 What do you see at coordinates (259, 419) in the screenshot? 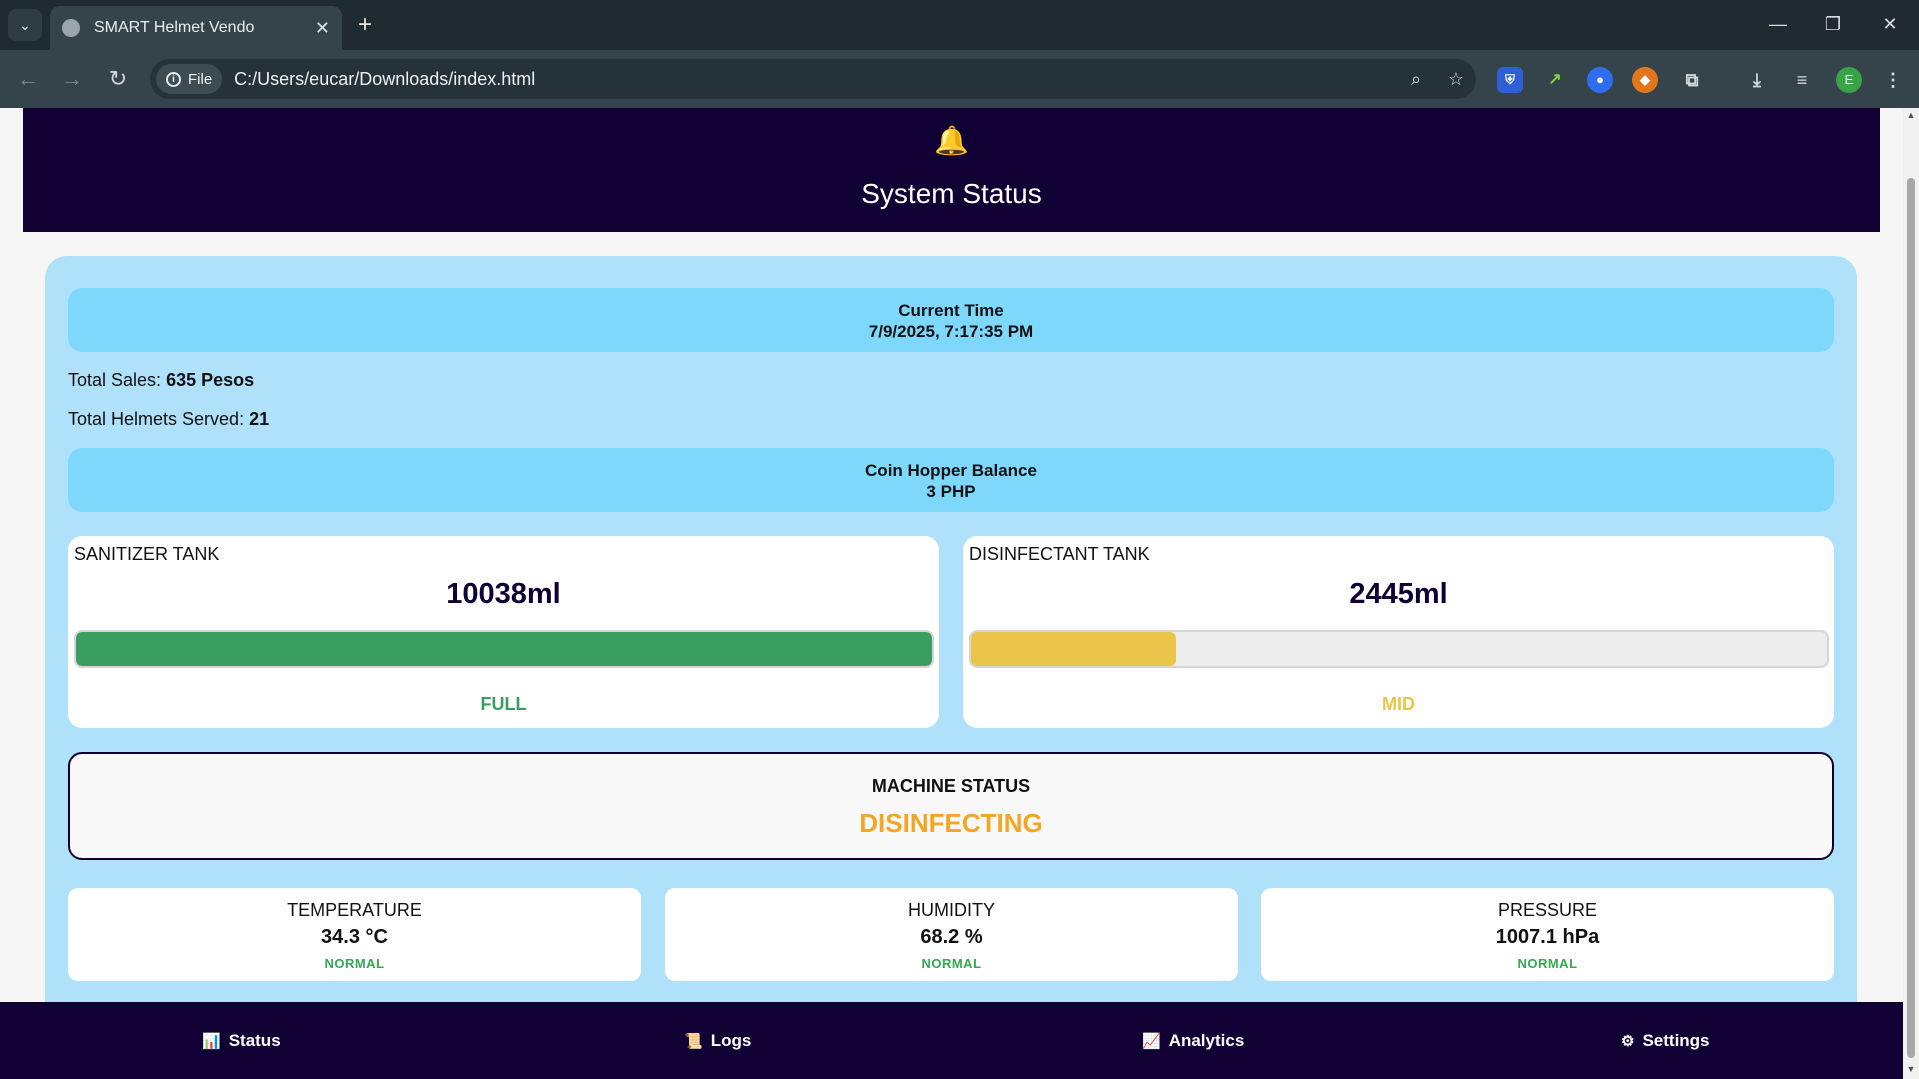
I see `total-helmets-value: 21` at bounding box center [259, 419].